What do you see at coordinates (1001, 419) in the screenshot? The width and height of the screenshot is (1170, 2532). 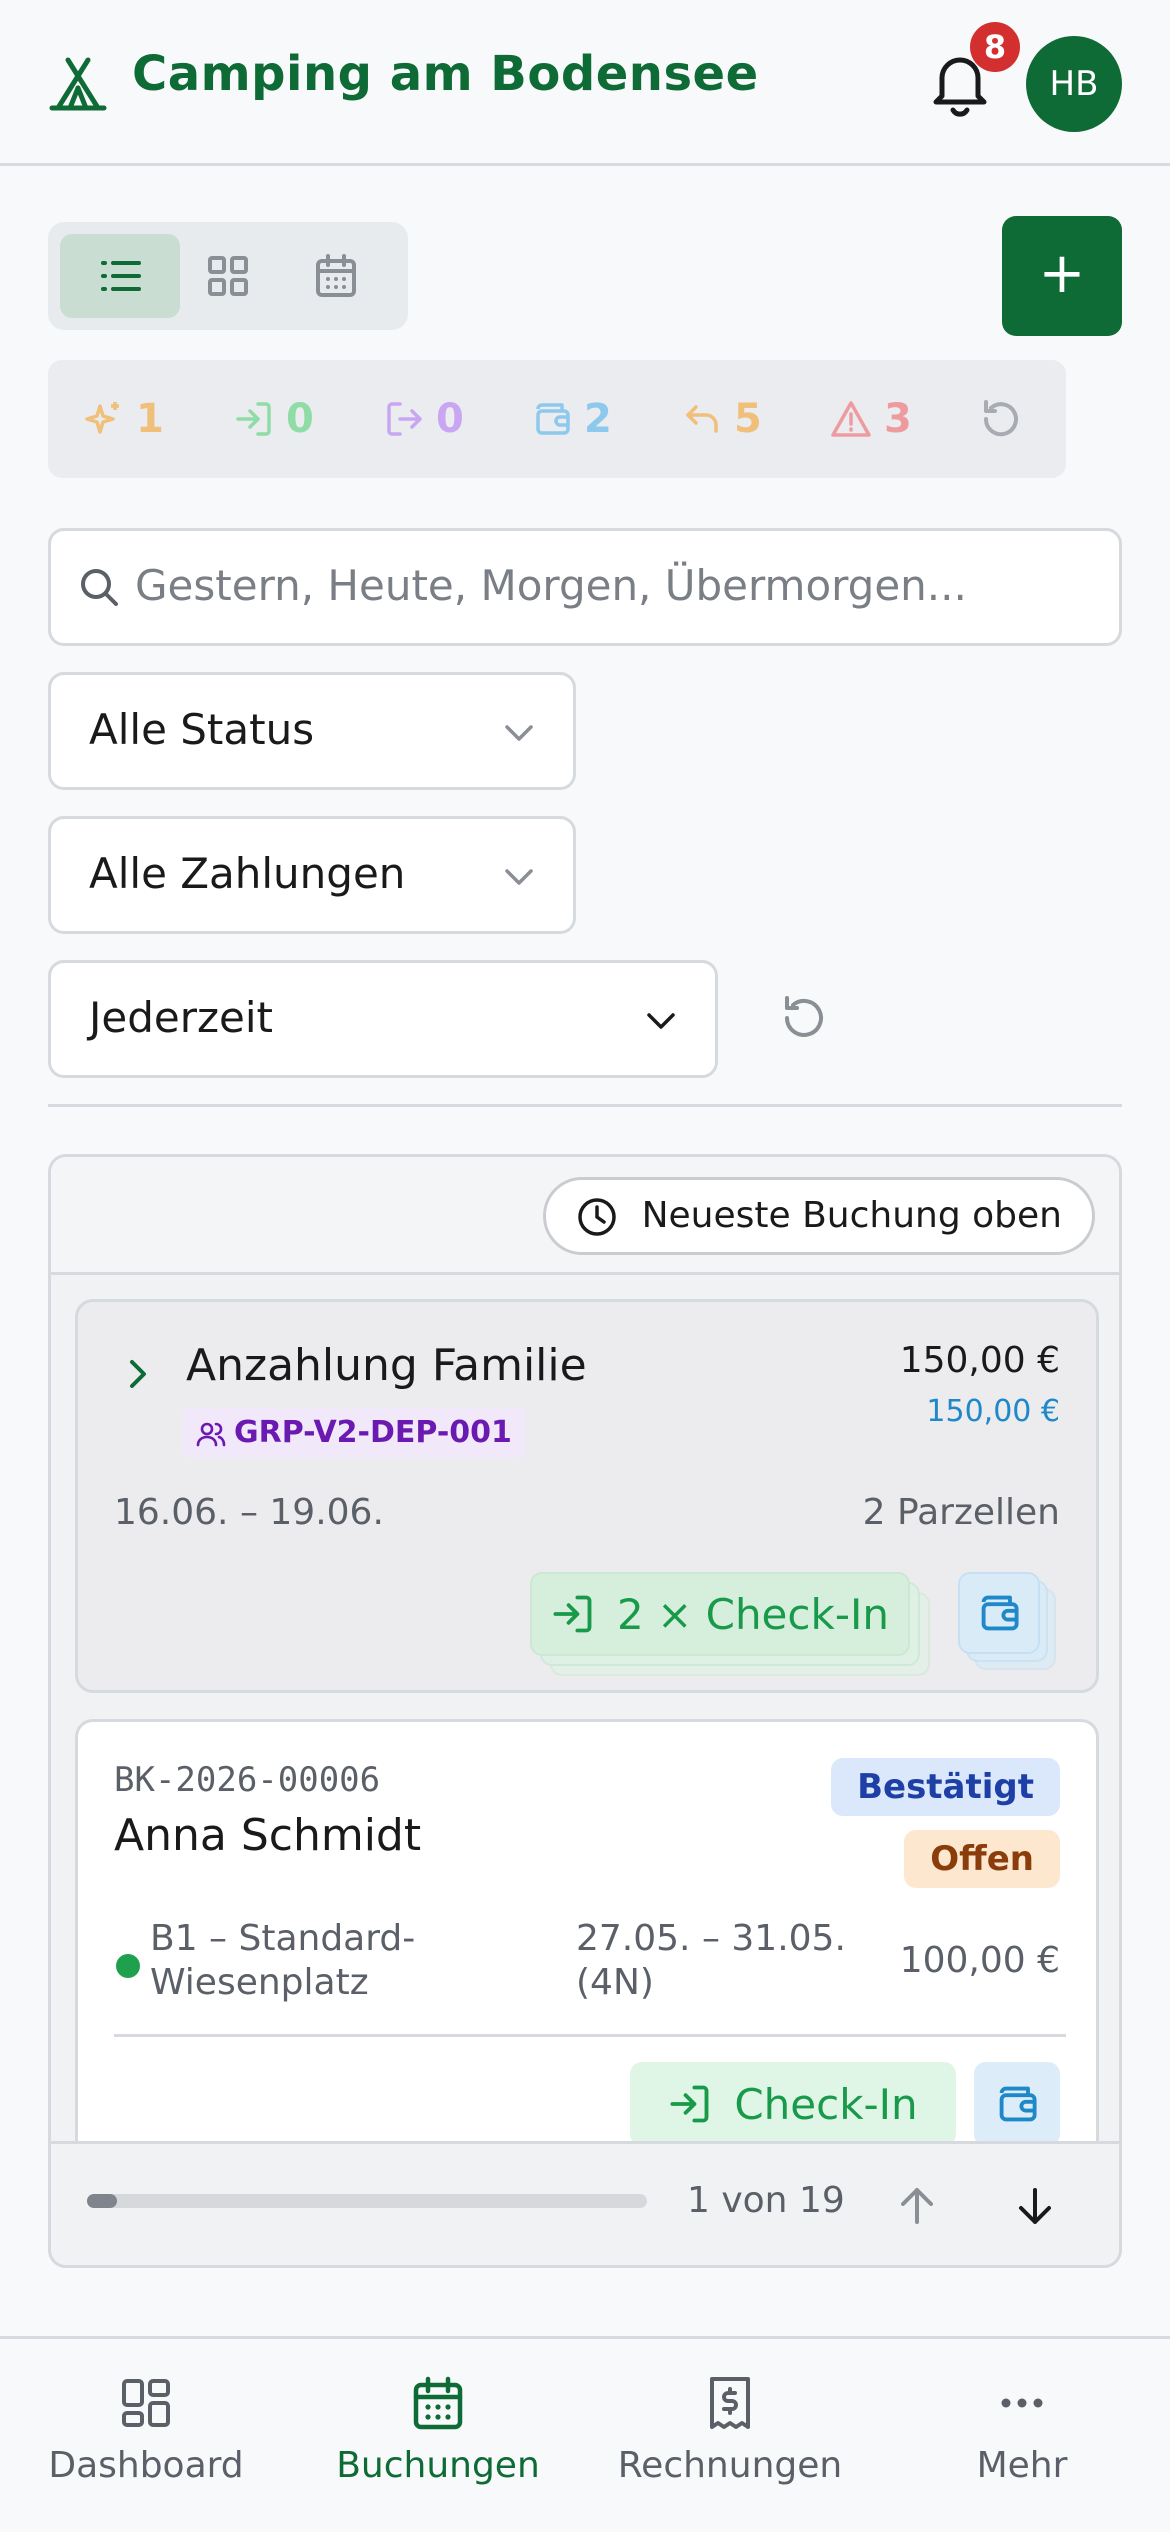 I see `reset-stats-icon` at bounding box center [1001, 419].